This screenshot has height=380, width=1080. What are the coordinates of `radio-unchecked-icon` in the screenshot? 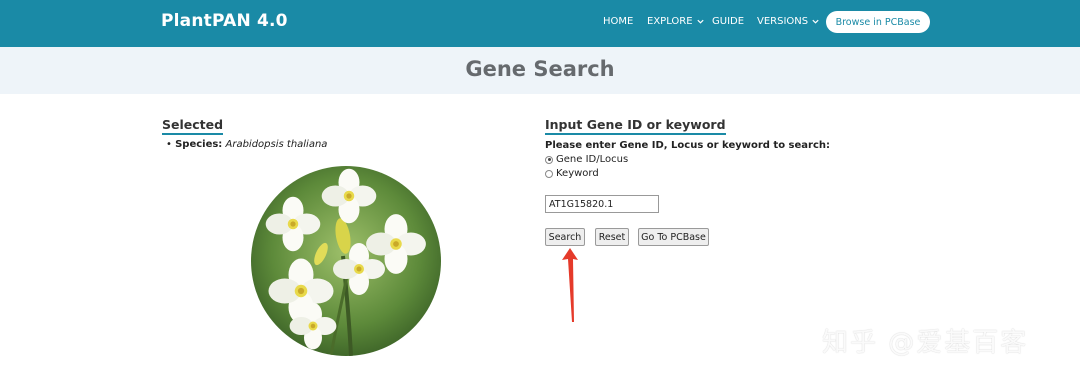 It's located at (549, 173).